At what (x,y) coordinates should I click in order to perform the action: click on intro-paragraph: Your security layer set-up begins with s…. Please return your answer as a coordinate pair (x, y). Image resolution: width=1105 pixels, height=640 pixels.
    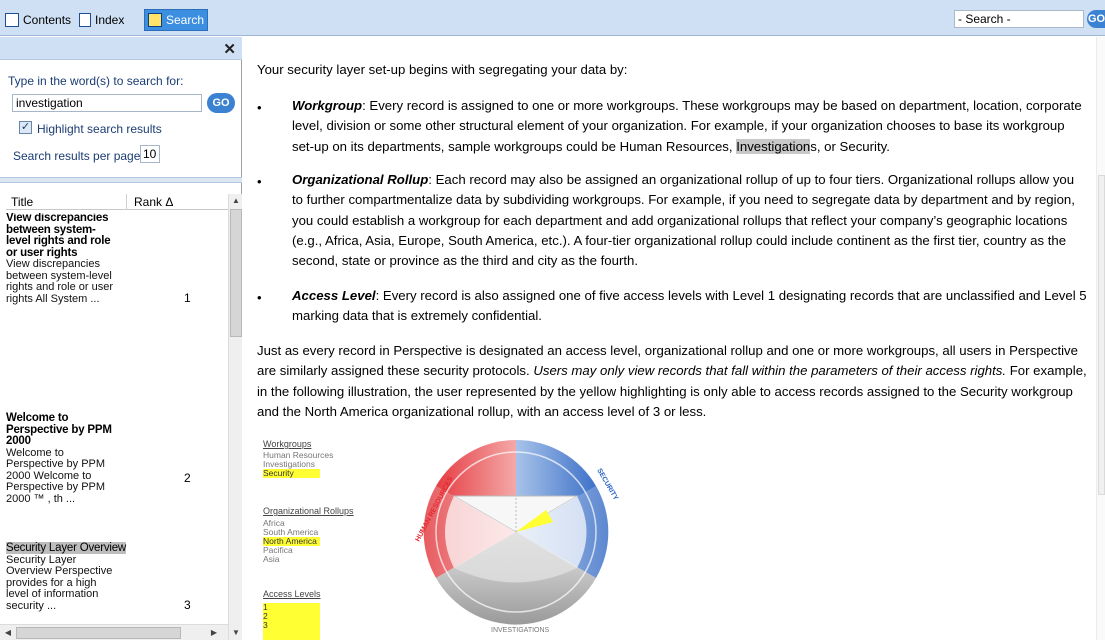
    Looking at the image, I should click on (442, 69).